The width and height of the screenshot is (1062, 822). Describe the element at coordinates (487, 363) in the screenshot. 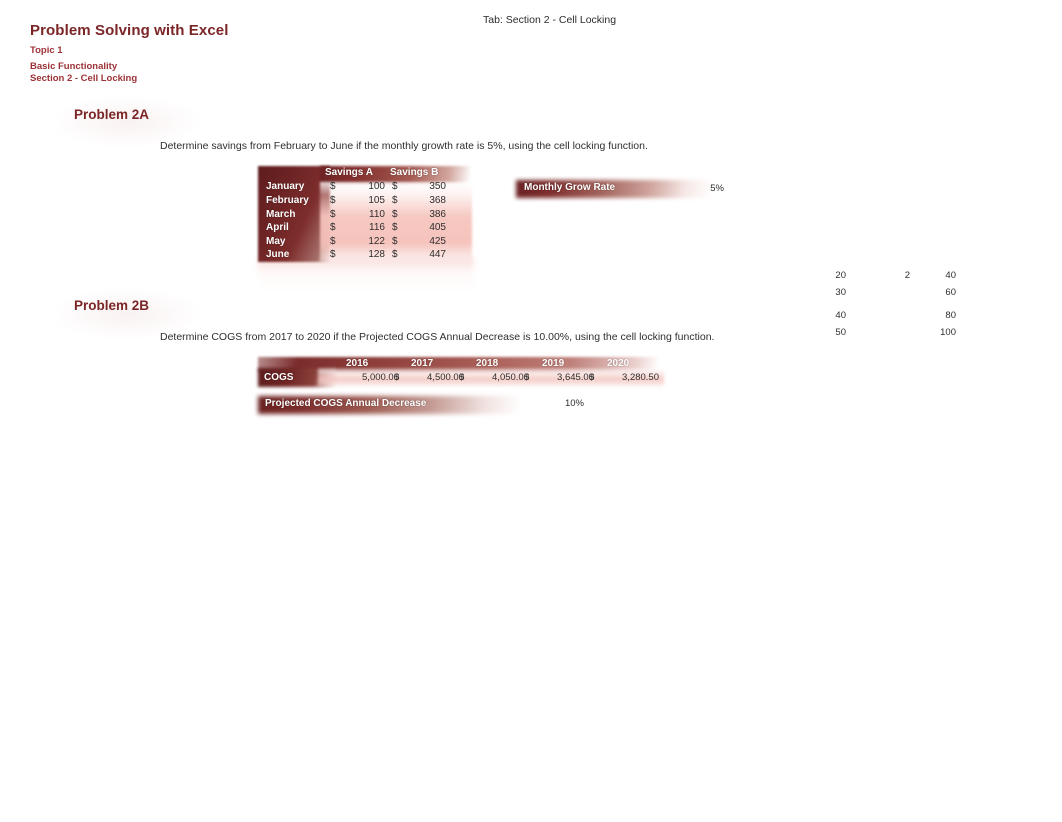

I see `cogs-year-header: 2018` at that location.